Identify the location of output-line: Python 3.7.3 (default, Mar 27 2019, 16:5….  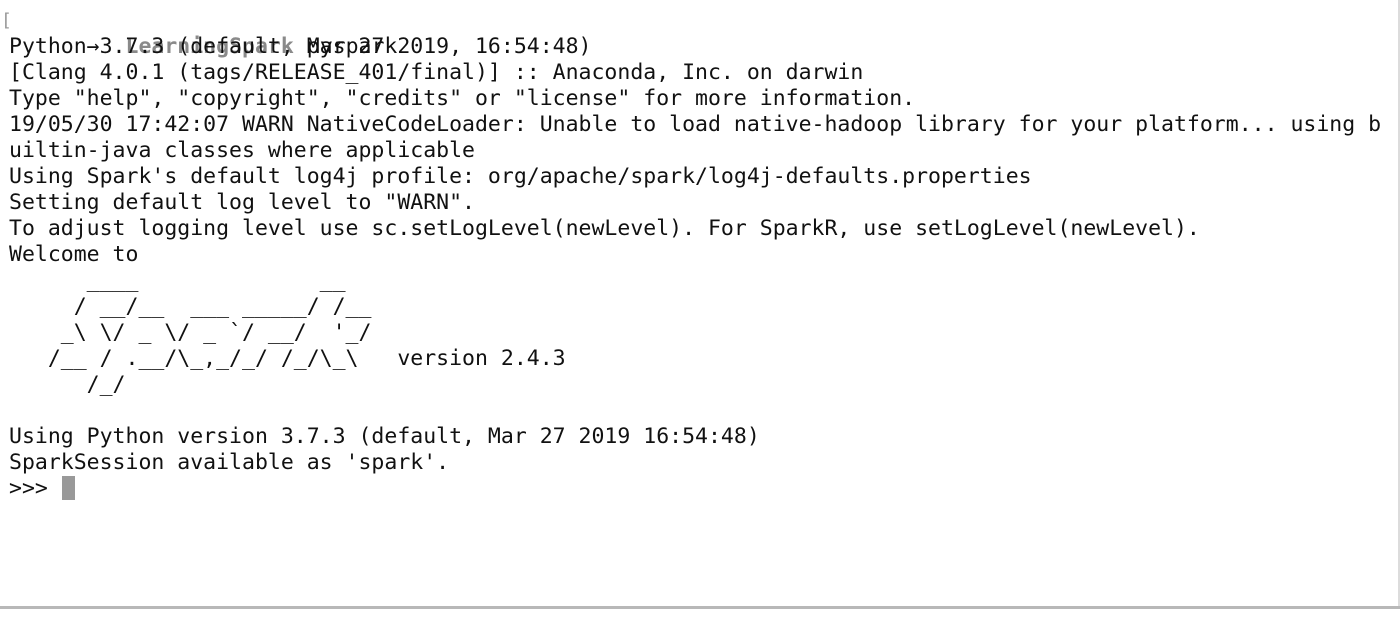
(300, 46).